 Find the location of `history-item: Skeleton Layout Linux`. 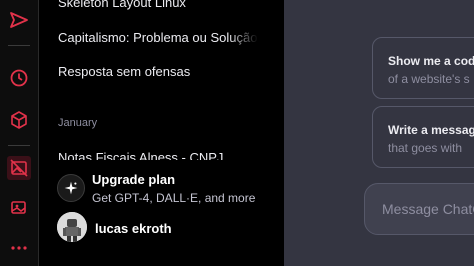

history-item: Skeleton Layout Linux is located at coordinates (158, 5).